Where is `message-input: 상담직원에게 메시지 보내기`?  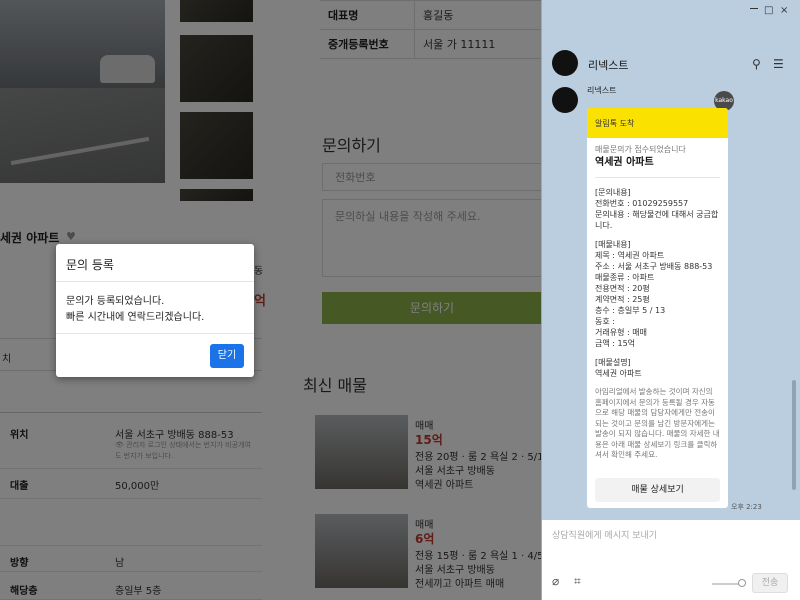 message-input: 상담직원에게 메시지 보내기 is located at coordinates (604, 534).